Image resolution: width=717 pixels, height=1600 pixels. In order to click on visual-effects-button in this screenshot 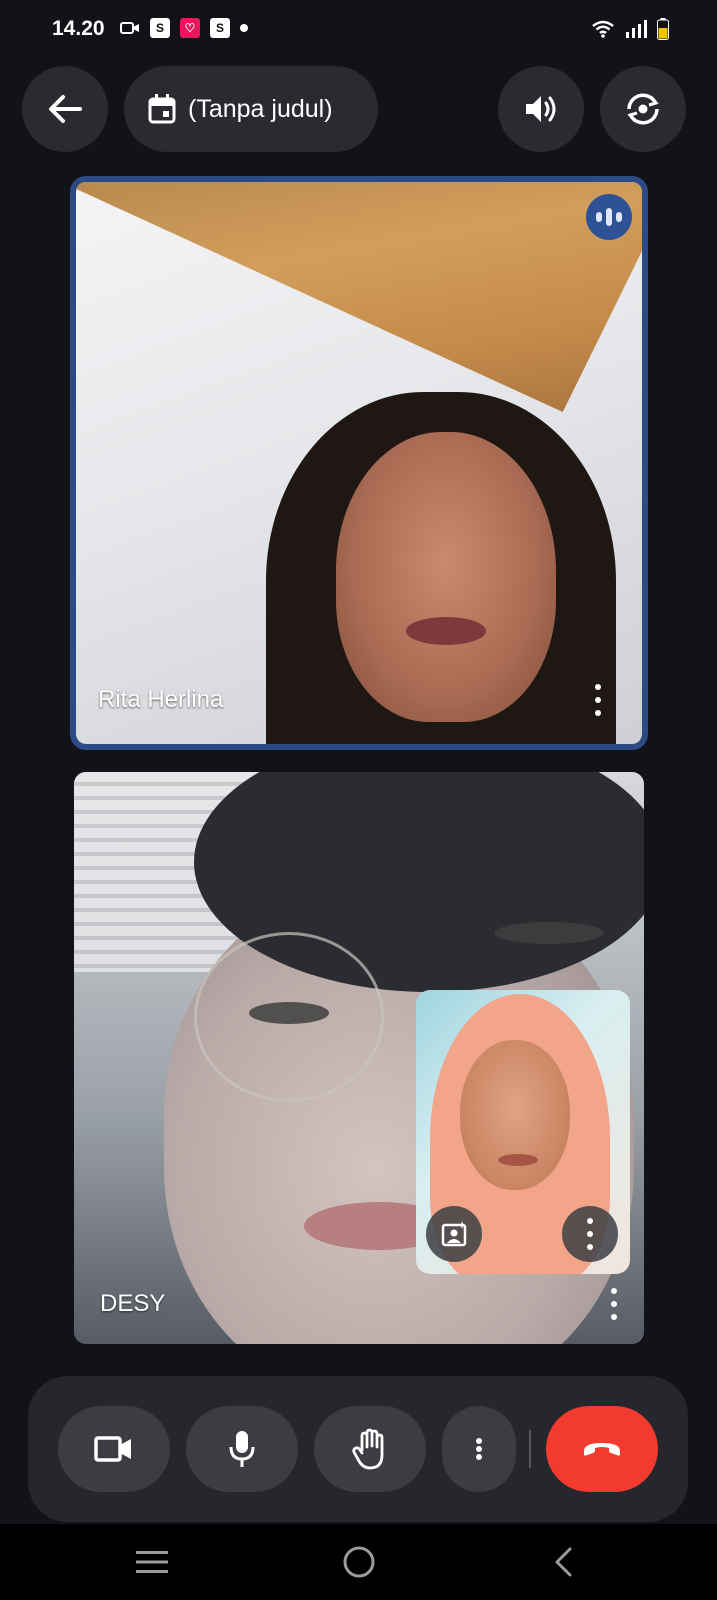, I will do `click(454, 1234)`.